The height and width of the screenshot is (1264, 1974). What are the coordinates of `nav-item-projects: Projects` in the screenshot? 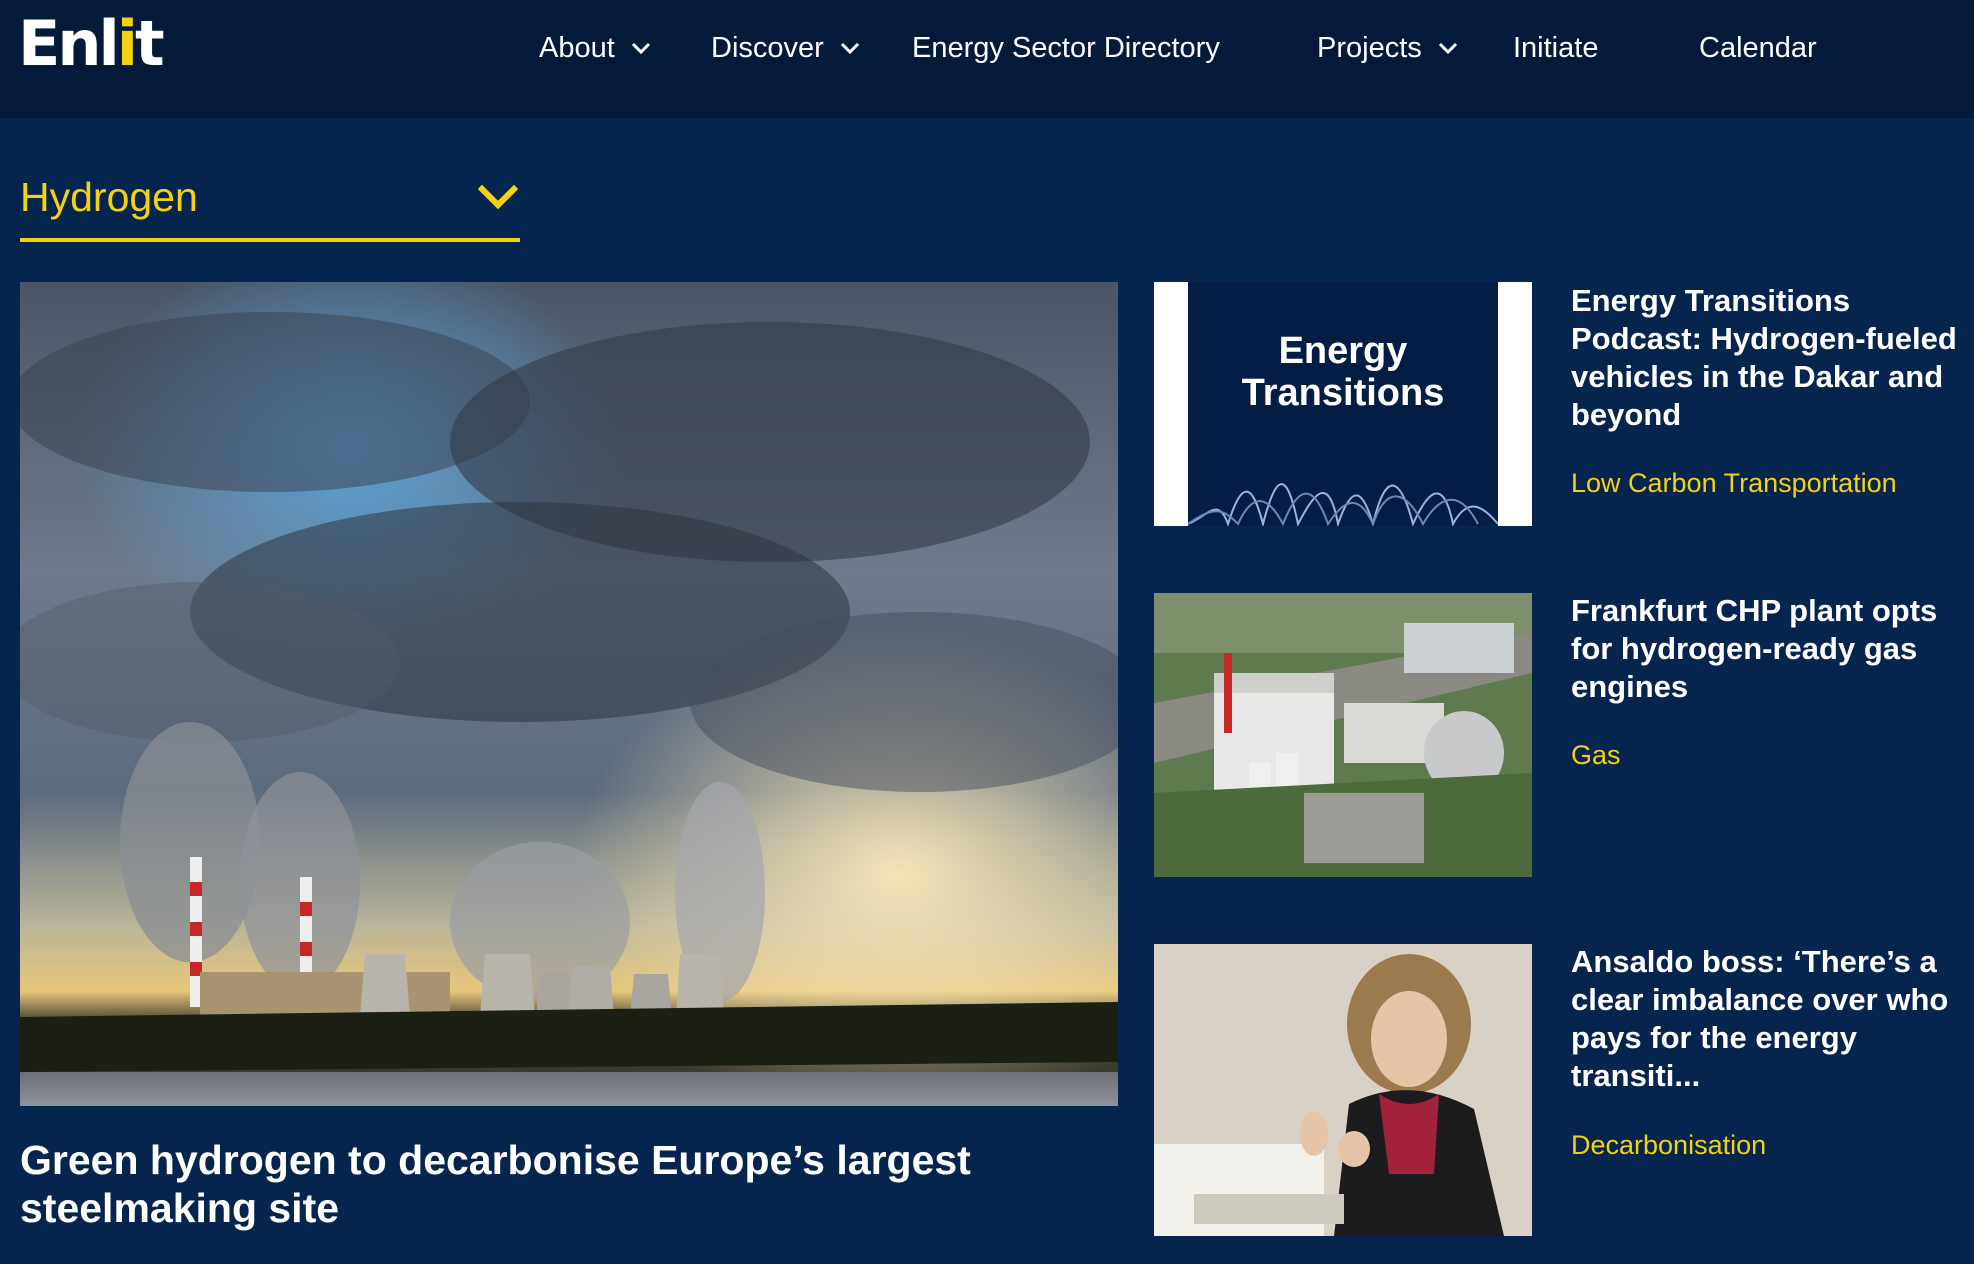 It's located at (1387, 48).